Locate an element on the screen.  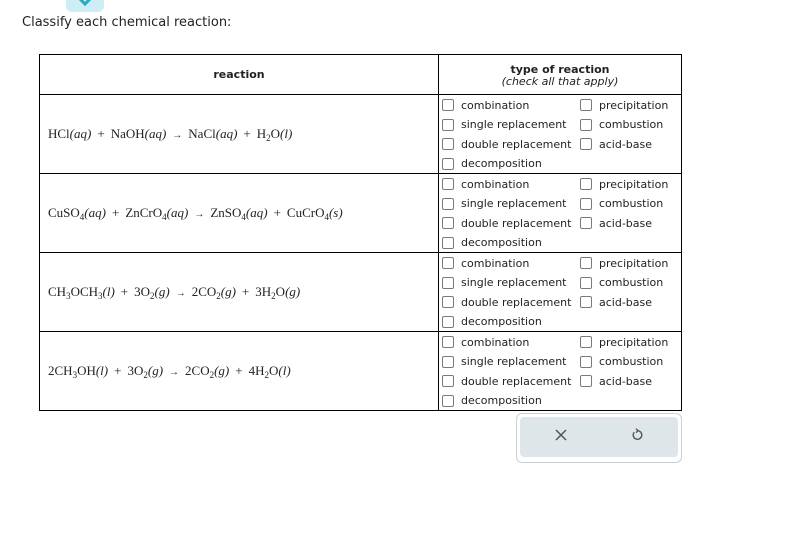
undo-button is located at coordinates (637, 435).